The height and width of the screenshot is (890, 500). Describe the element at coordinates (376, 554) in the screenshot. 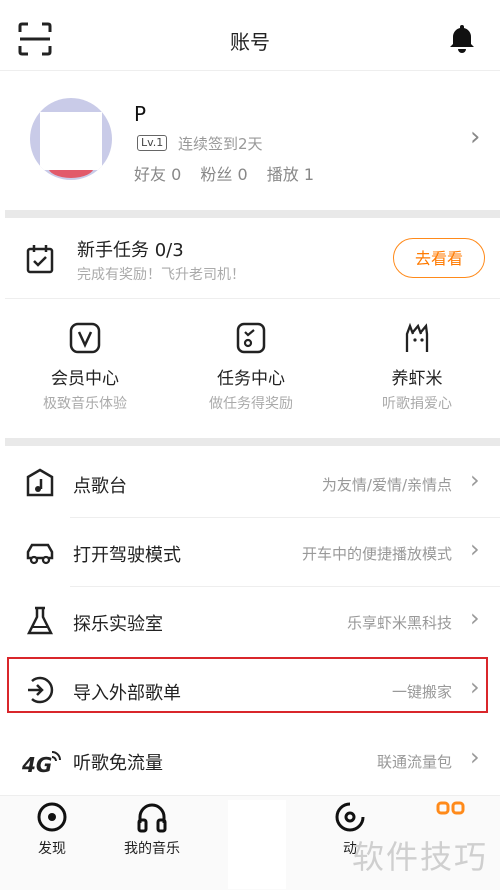

I see `list-item-hint: 开车中的便捷播放模式` at that location.